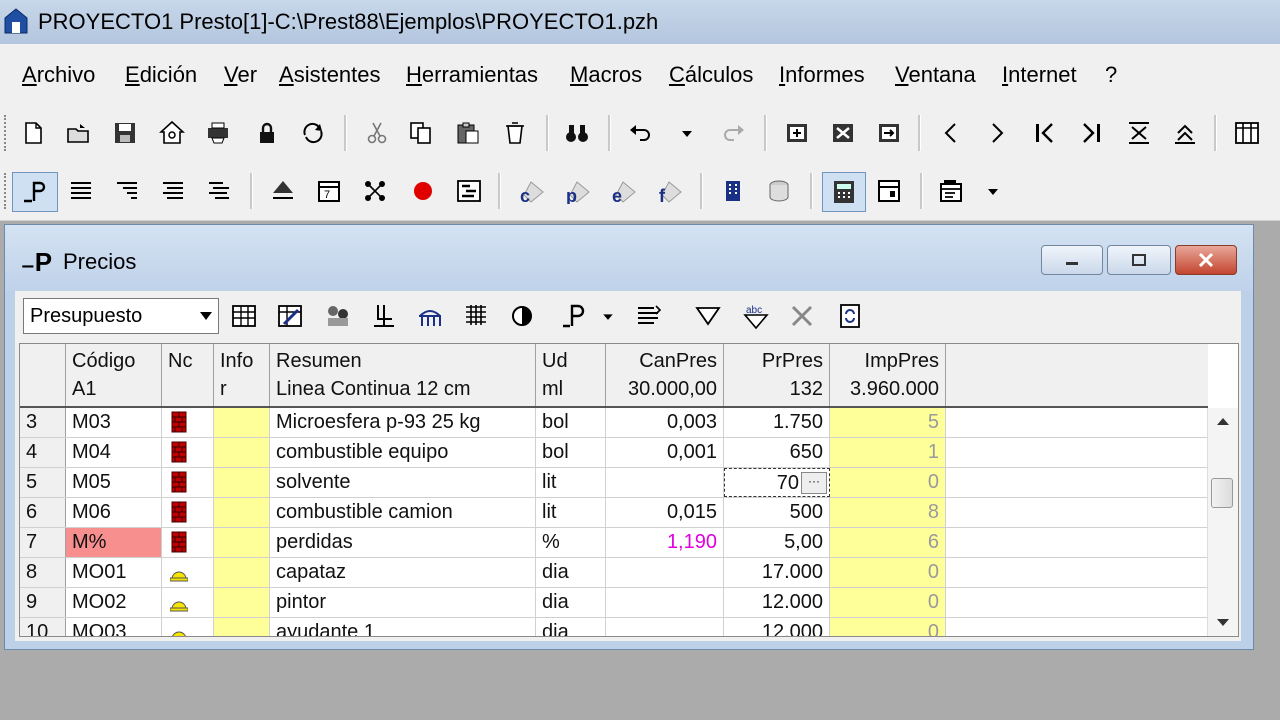 The image size is (1280, 720). What do you see at coordinates (814, 483) in the screenshot?
I see `ellipsis-button: ···` at bounding box center [814, 483].